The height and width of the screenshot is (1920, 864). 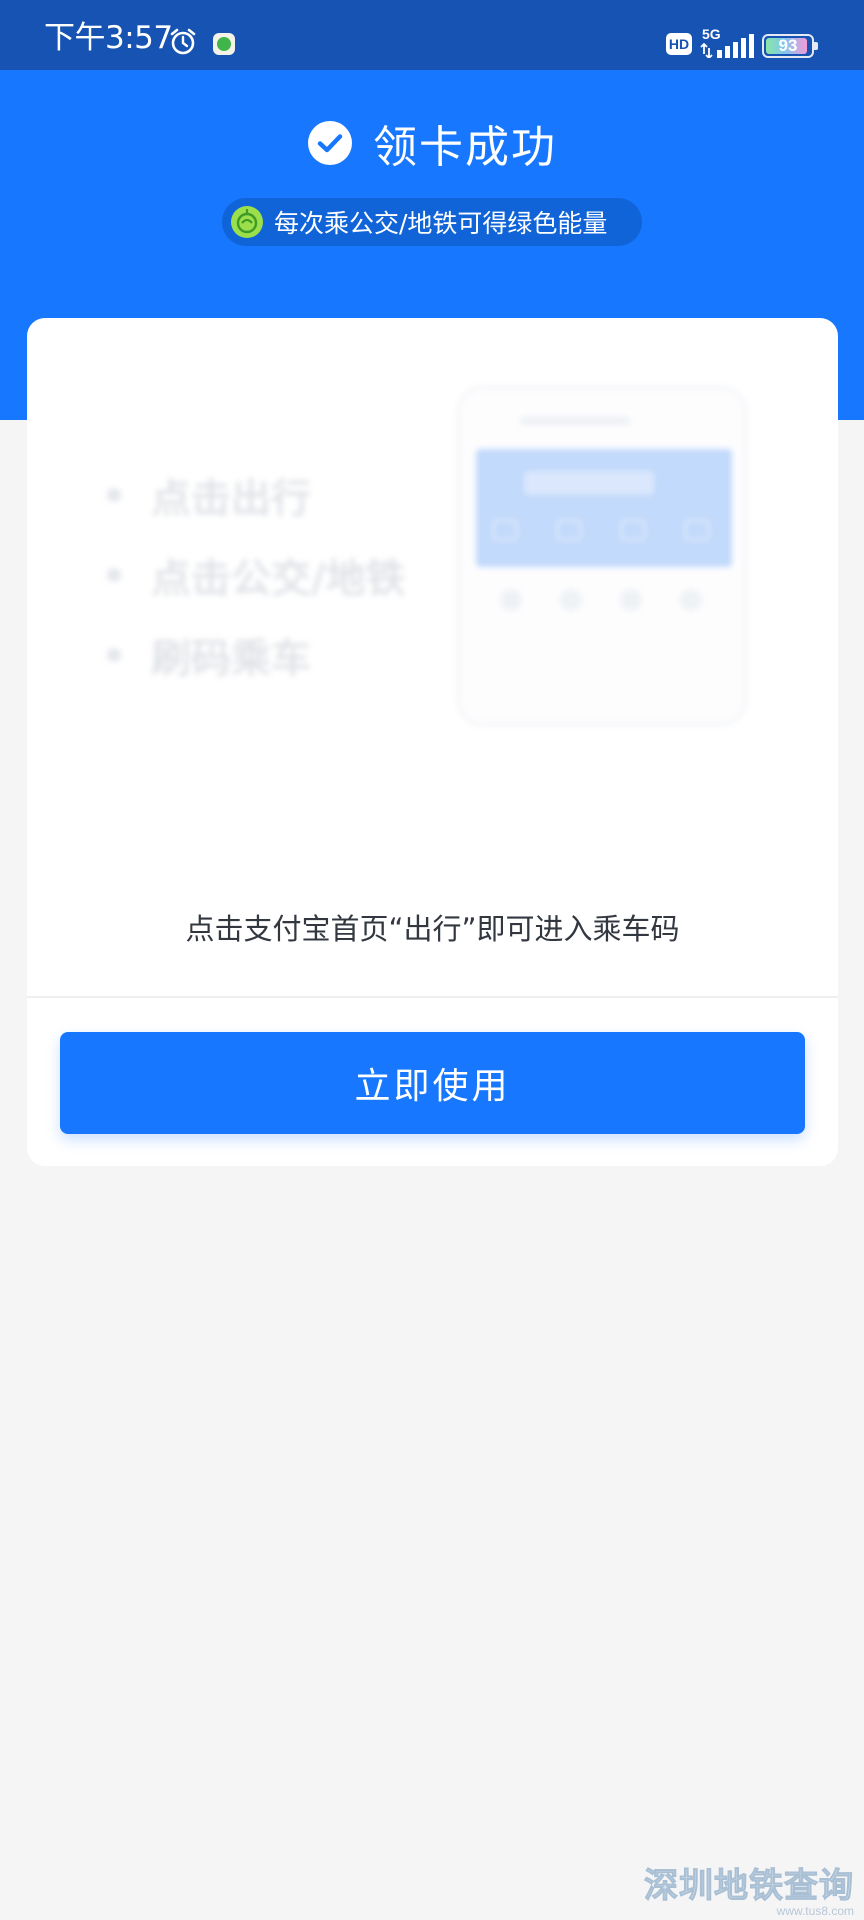 I want to click on guide-step: 点击公交/地铁, so click(x=257, y=576).